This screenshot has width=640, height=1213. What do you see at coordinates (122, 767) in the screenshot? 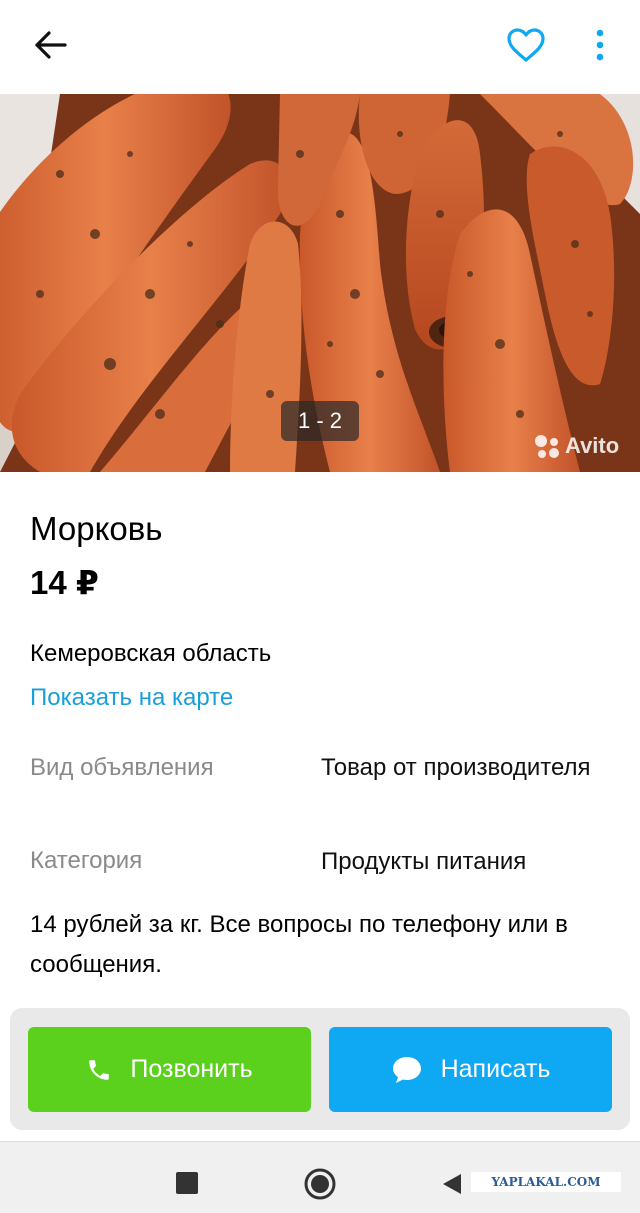
I see `property-label-ad-type: Вид объявления` at bounding box center [122, 767].